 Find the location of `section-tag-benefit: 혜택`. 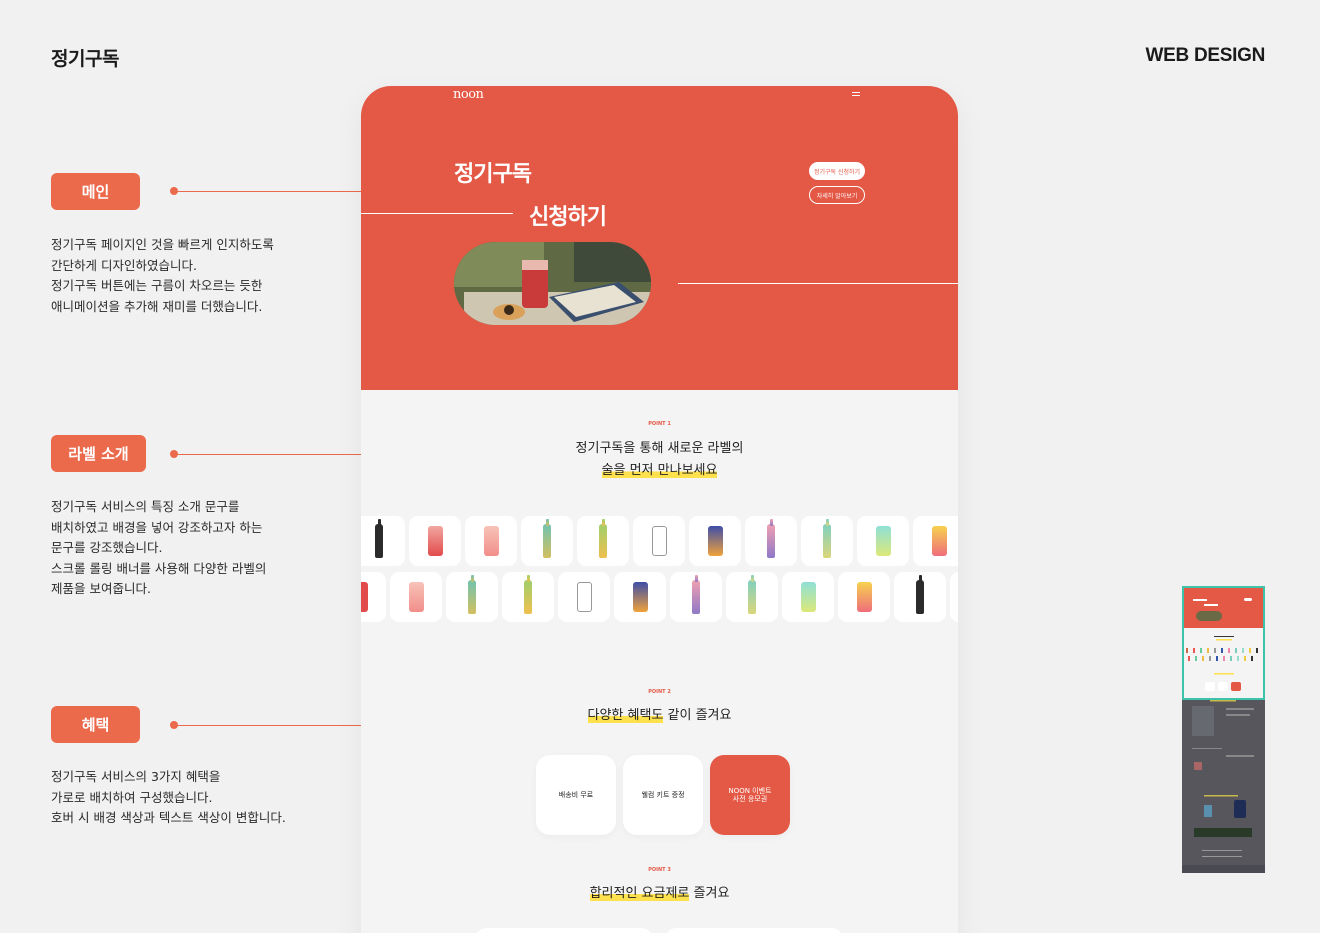

section-tag-benefit: 혜택 is located at coordinates (95, 724).